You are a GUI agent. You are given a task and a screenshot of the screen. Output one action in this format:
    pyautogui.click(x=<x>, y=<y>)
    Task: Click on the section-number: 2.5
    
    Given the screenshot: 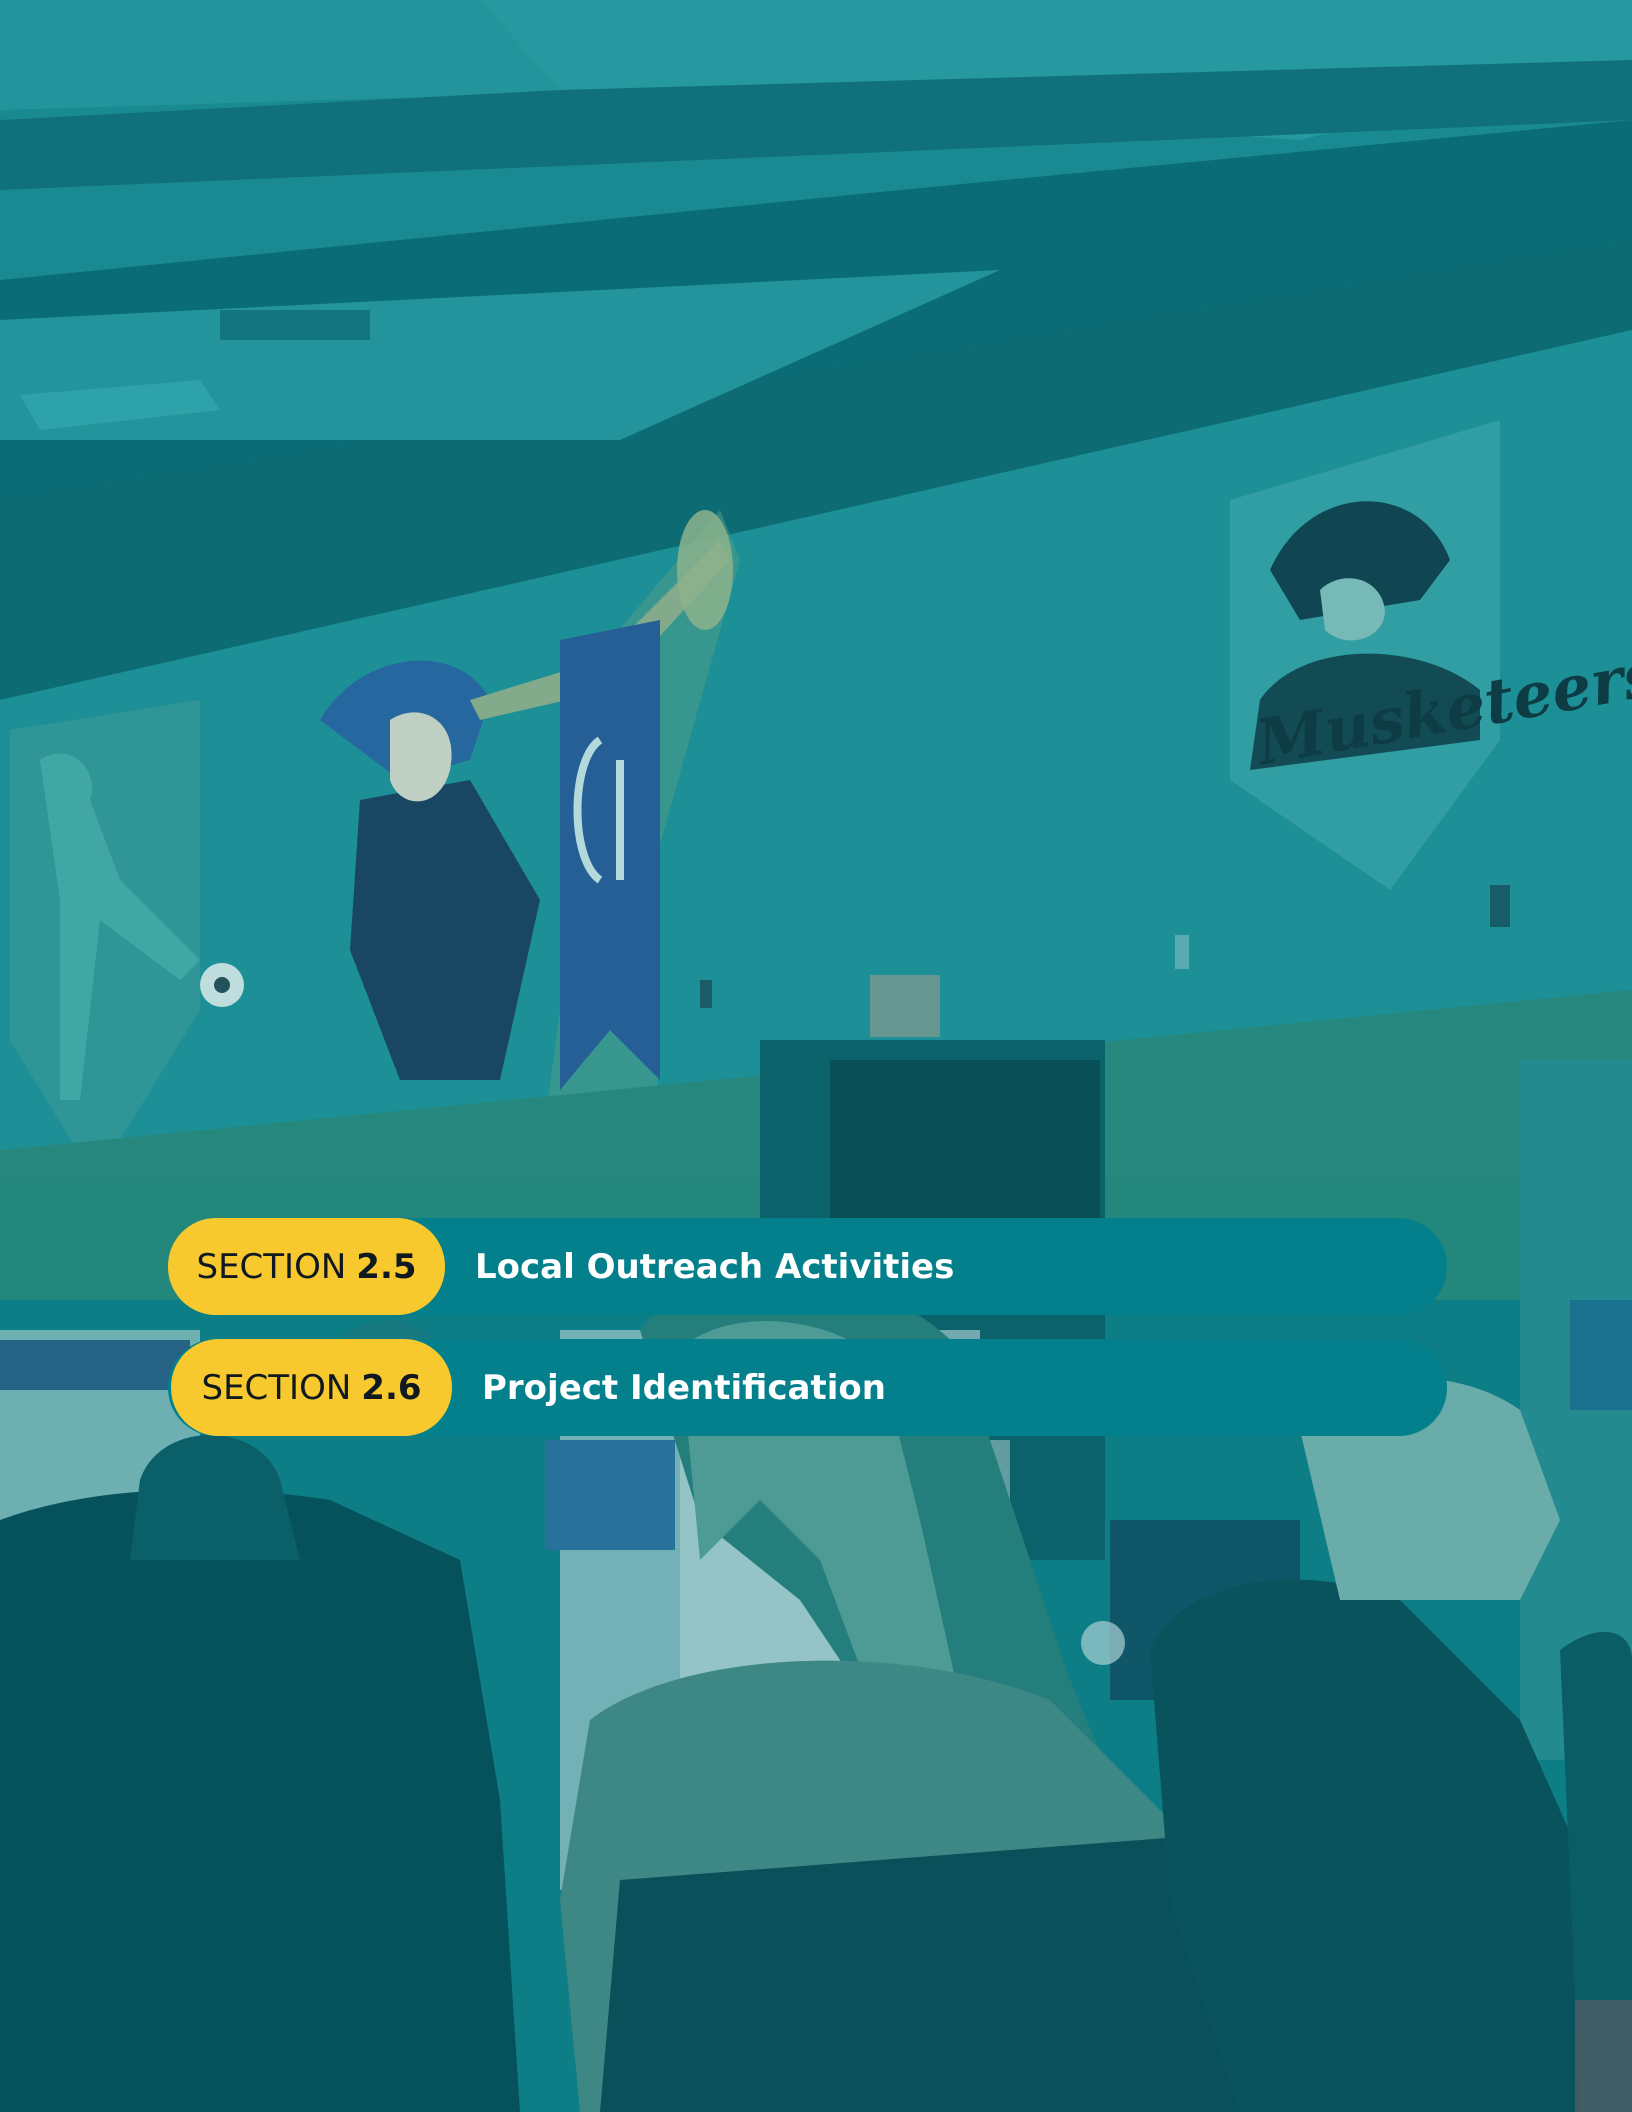 What is the action you would take?
    pyautogui.click(x=386, y=1266)
    